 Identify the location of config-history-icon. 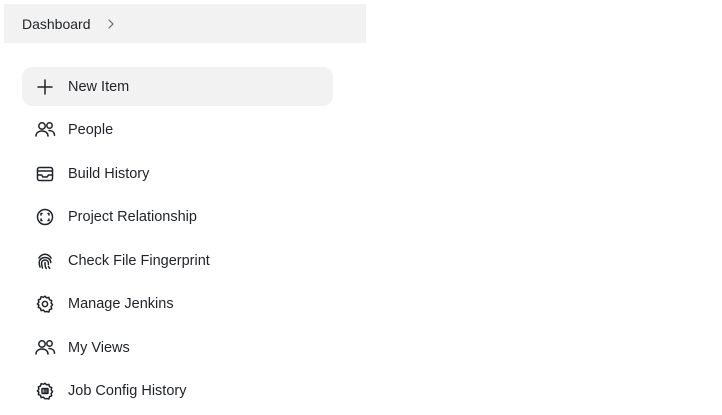
(45, 391).